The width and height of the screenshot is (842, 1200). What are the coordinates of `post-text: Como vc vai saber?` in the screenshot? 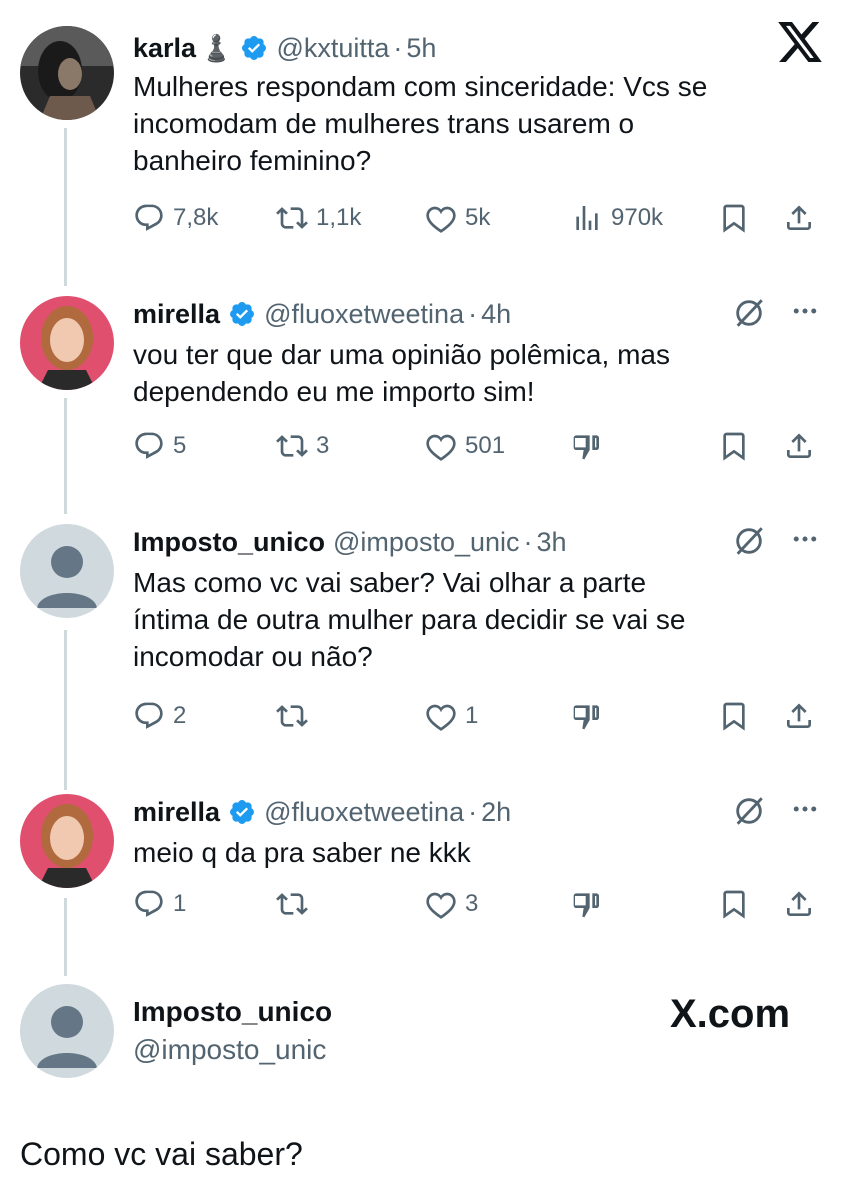 It's located at (161, 1154).